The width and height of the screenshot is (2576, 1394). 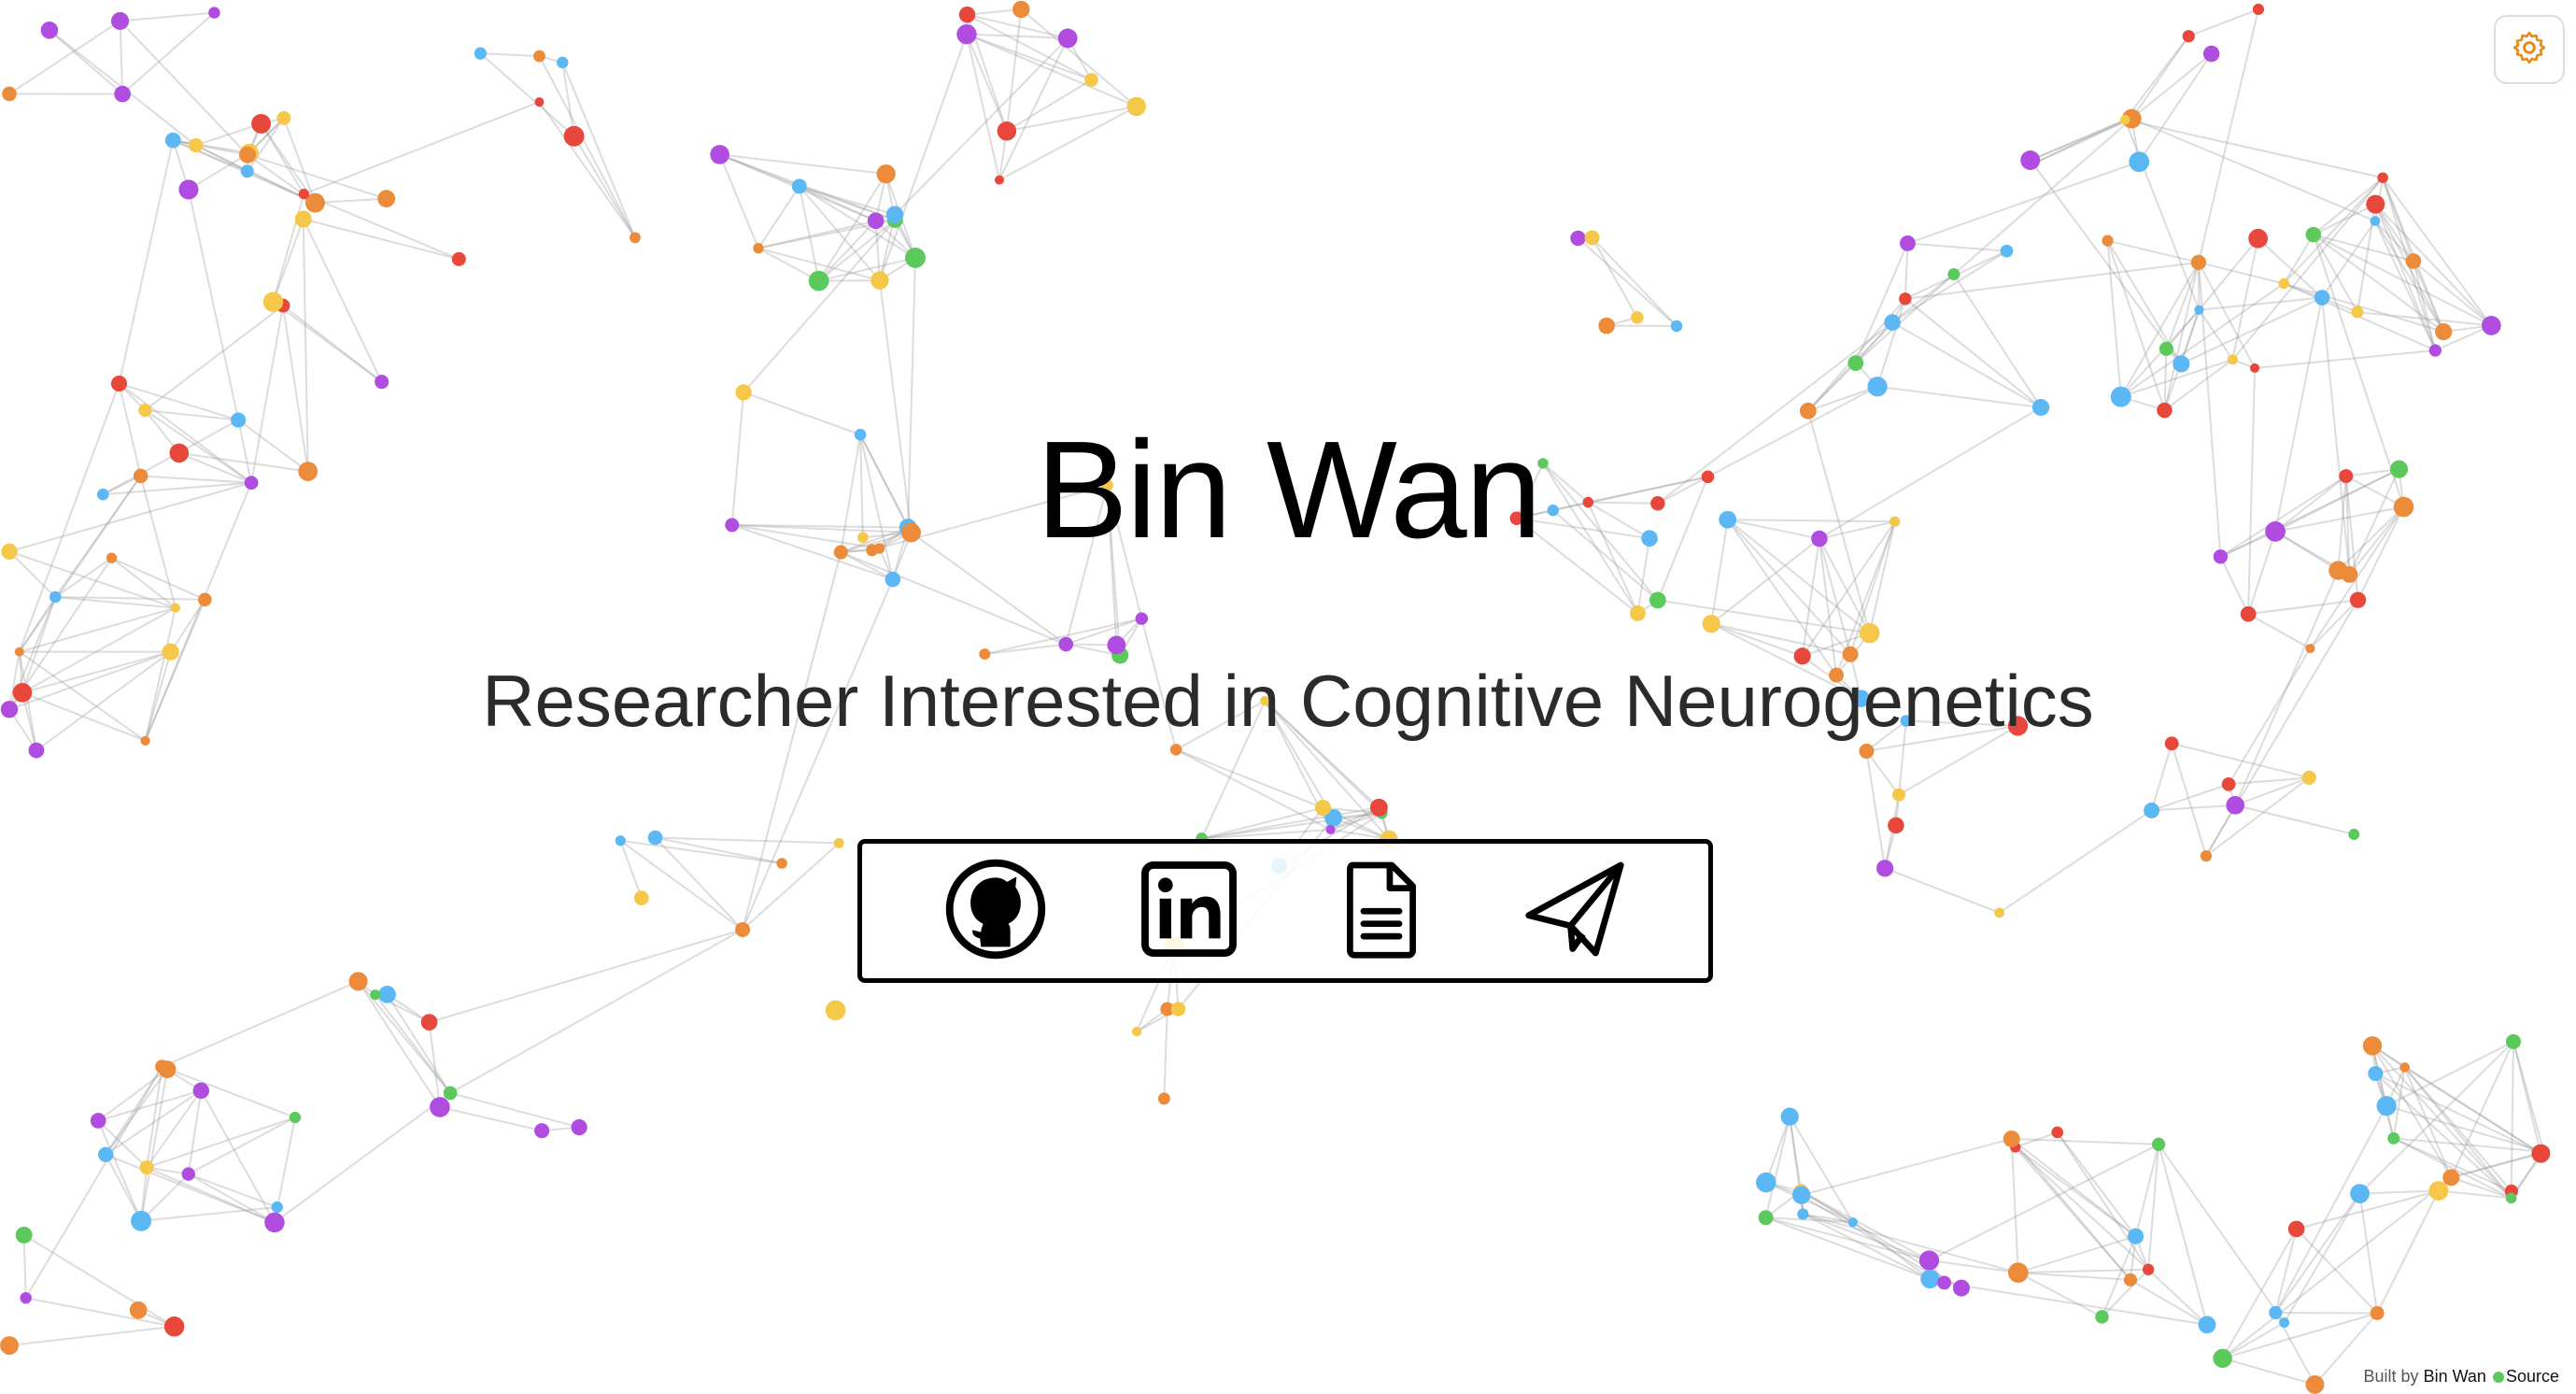 I want to click on footer-author-link: Bin Wan, so click(x=2455, y=1376).